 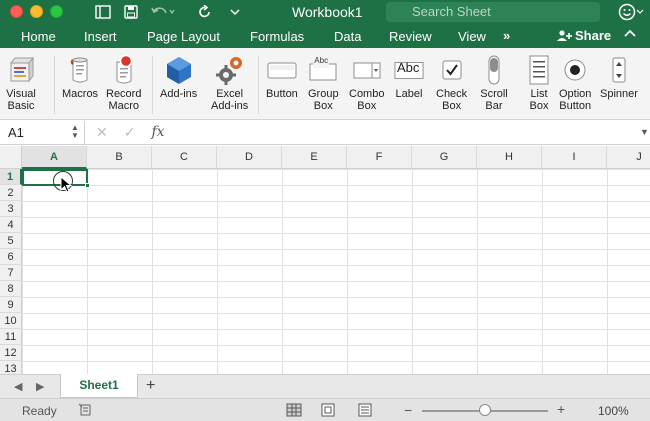 I want to click on excel-add-ins-label: Excel Add-ins, so click(x=230, y=100).